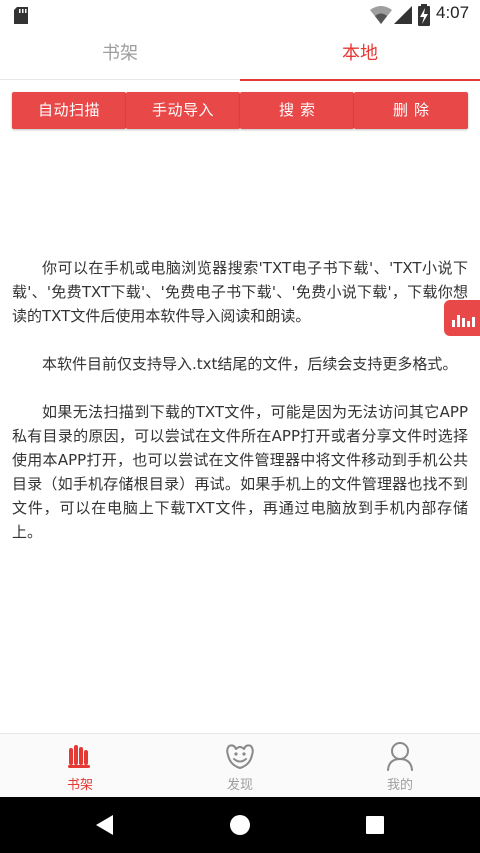 Image resolution: width=480 pixels, height=853 pixels. Describe the element at coordinates (104, 825) in the screenshot. I see `back-icon` at that location.